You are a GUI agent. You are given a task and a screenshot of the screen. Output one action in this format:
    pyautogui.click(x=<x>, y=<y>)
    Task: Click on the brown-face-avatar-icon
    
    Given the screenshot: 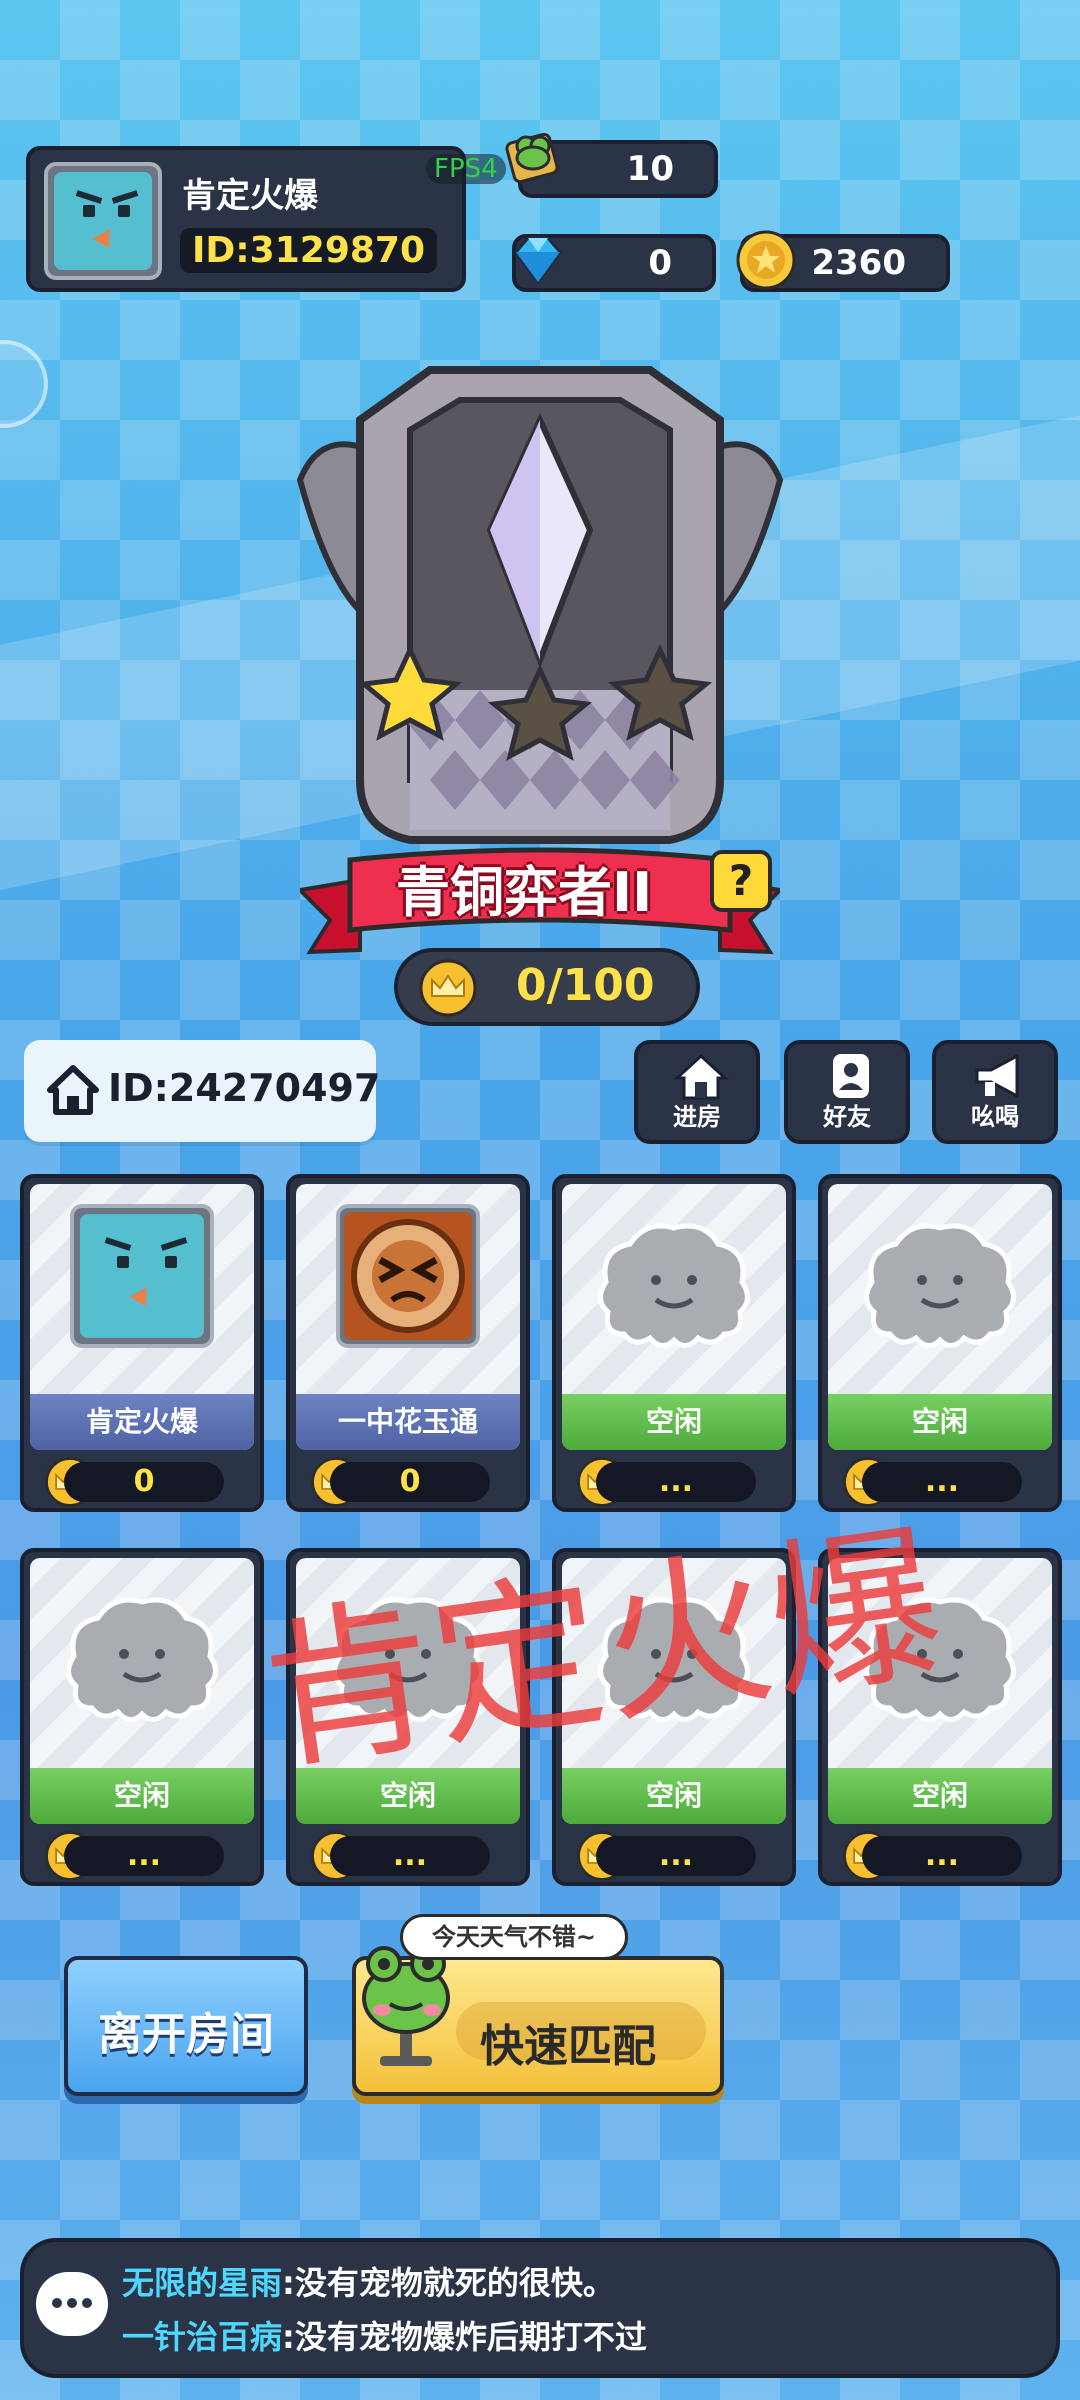 What is the action you would take?
    pyautogui.click(x=408, y=1276)
    